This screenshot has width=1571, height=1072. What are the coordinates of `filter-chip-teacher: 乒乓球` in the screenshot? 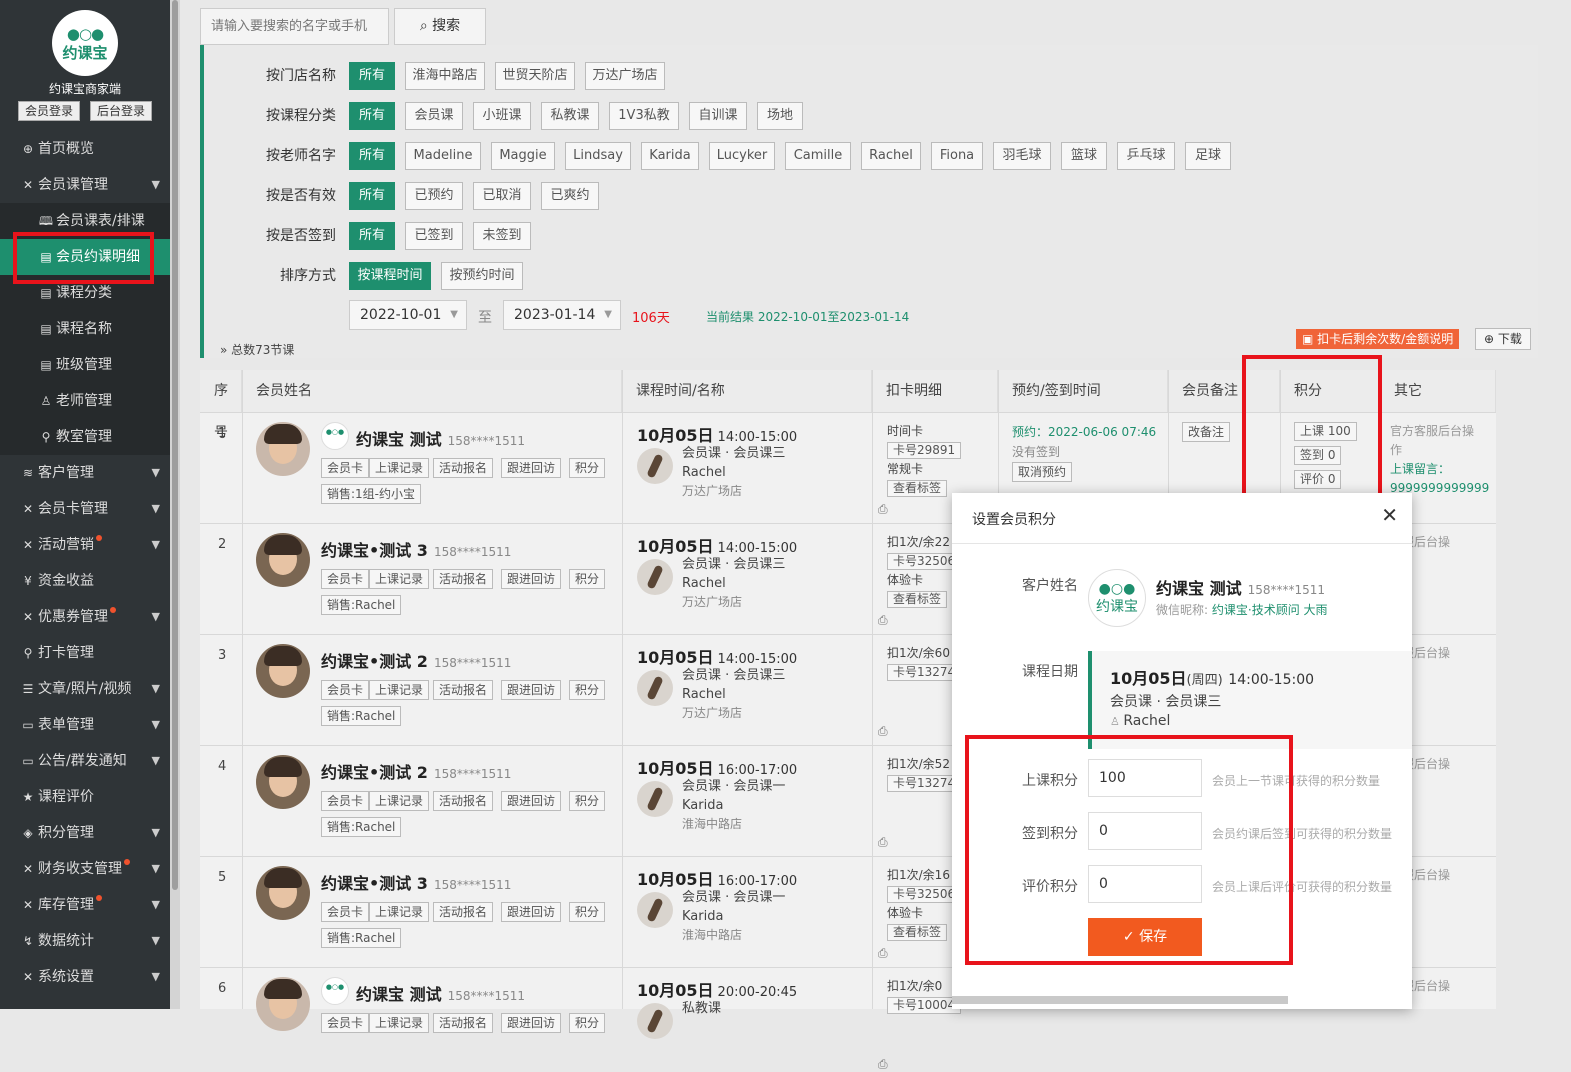 It's located at (1146, 156).